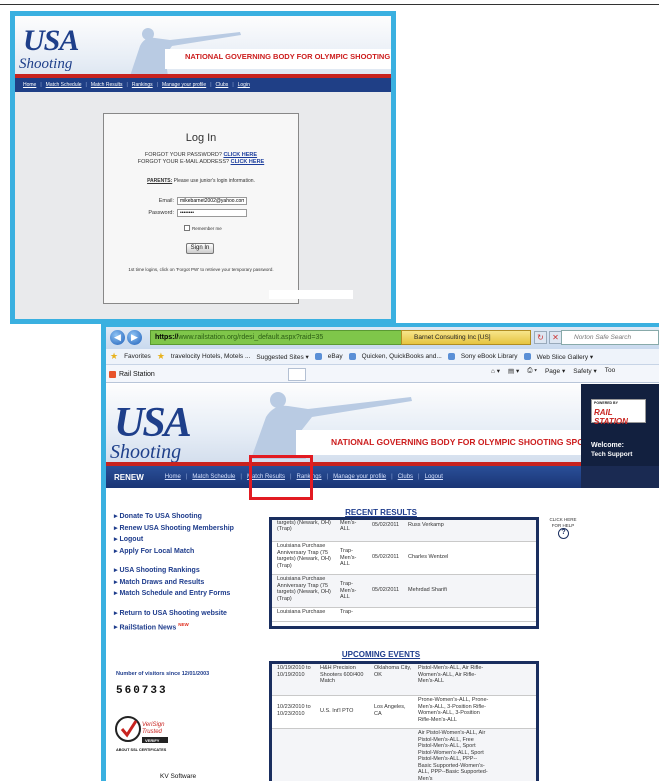 The width and height of the screenshot is (659, 781). Describe the element at coordinates (129, 477) in the screenshot. I see `renew-button: RENEW` at that location.